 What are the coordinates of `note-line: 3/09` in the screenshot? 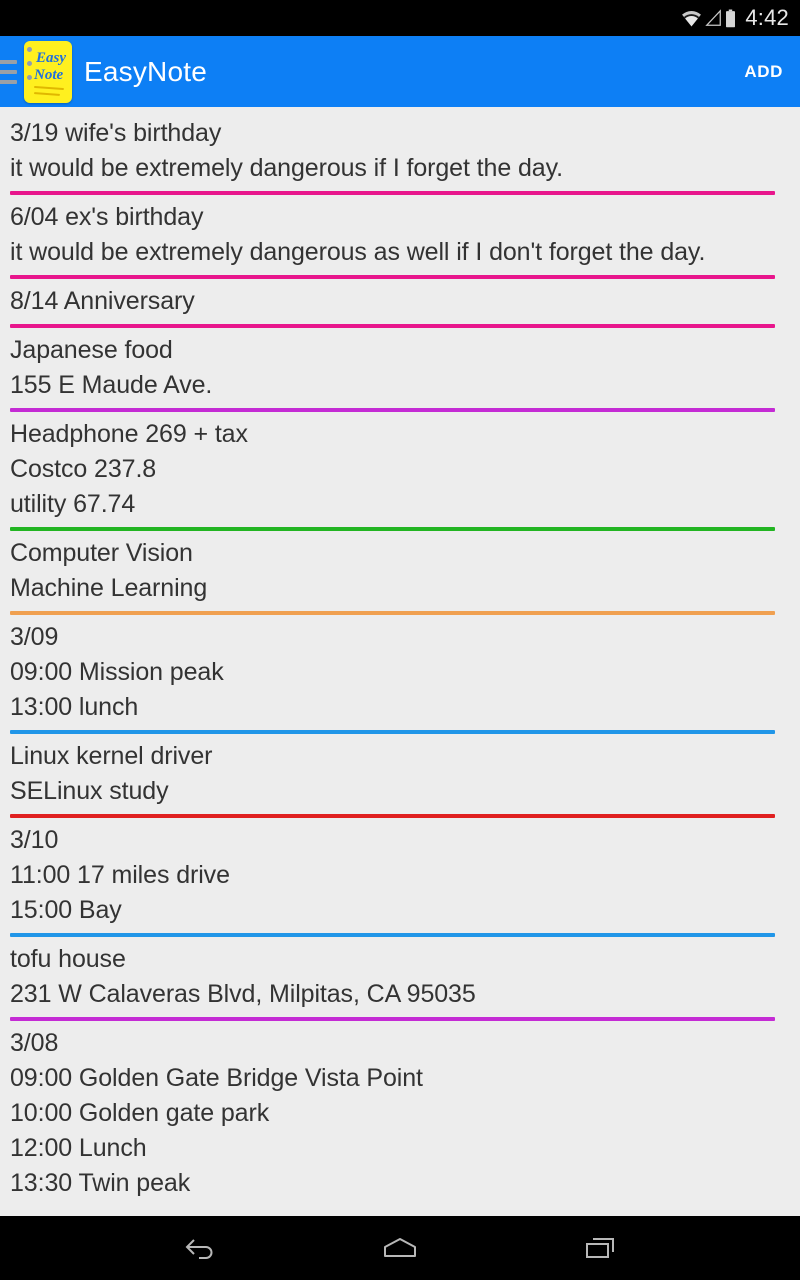 It's located at (34, 637).